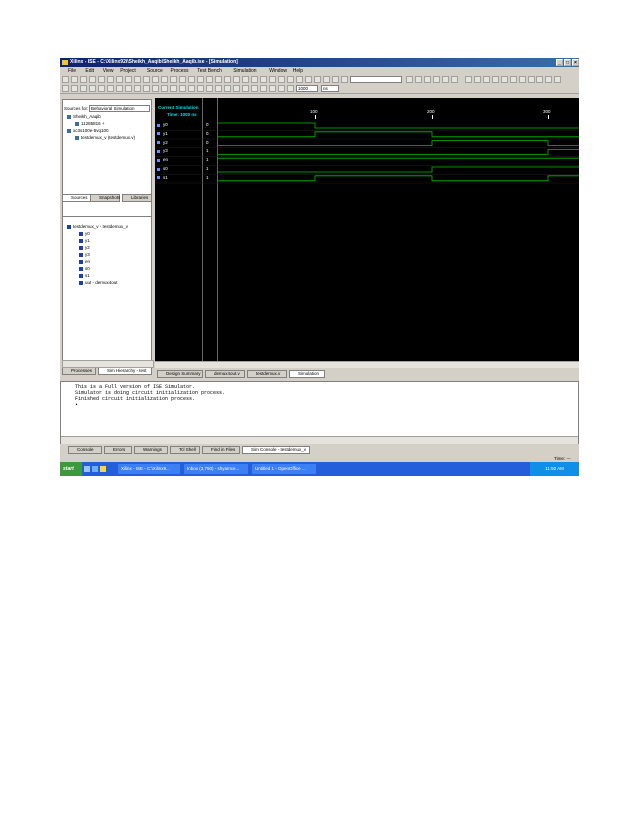 The image size is (638, 826). What do you see at coordinates (105, 137) in the screenshot?
I see `sources-tree-item: testdemux_v (testdemux.v)` at bounding box center [105, 137].